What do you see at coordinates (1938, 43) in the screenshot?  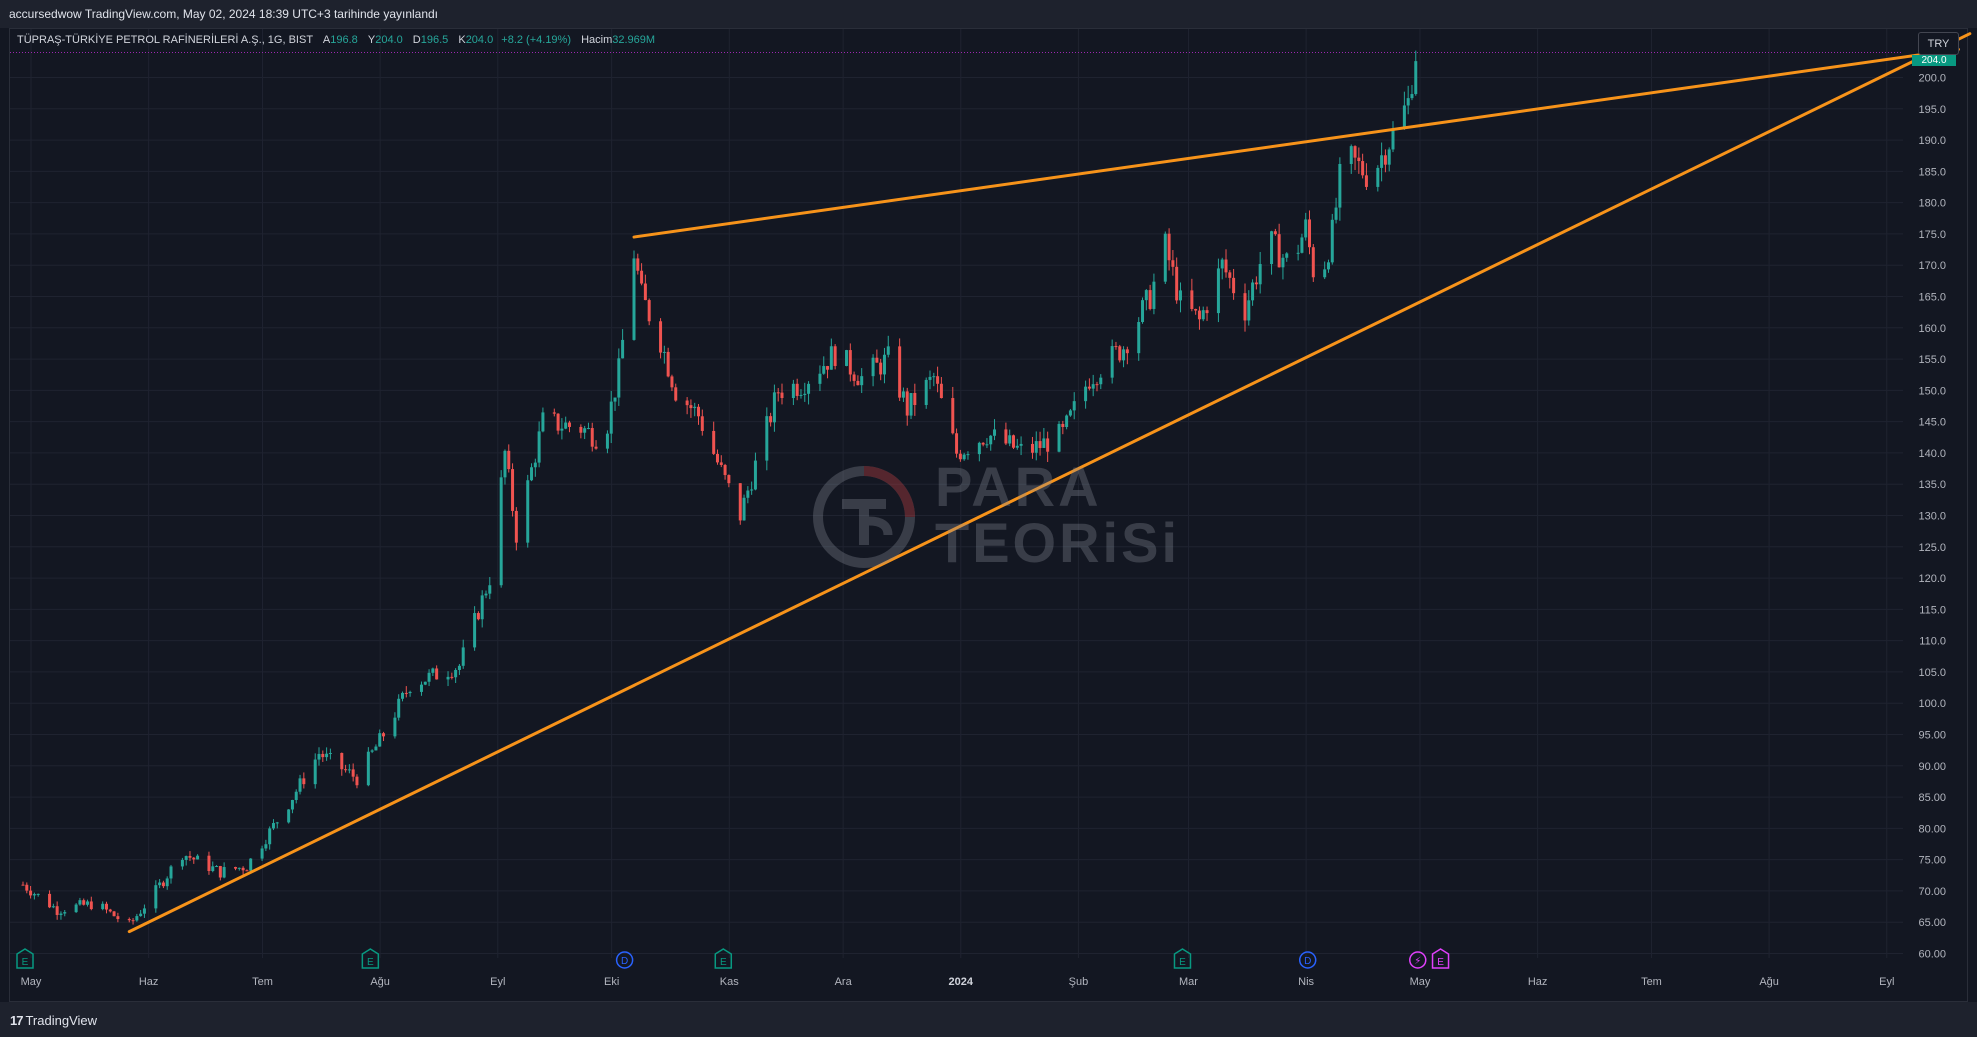 I see `currency-button: TRY` at bounding box center [1938, 43].